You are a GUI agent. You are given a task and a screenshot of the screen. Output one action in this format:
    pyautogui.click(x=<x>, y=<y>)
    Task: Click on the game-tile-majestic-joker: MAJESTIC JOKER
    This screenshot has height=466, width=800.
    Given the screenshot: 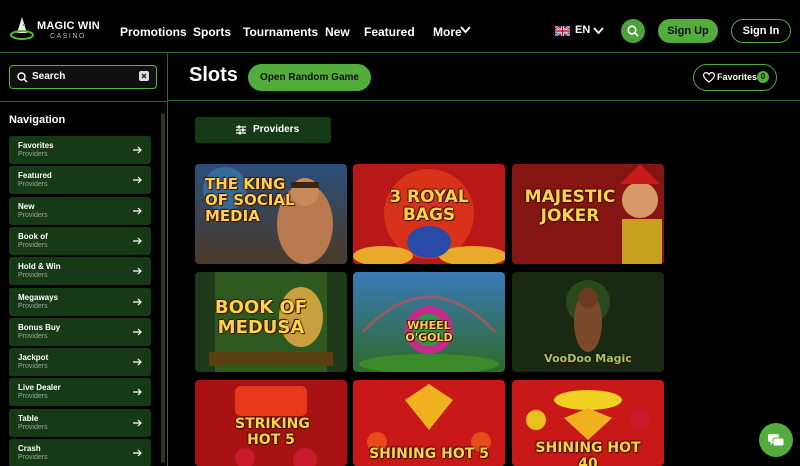 What is the action you would take?
    pyautogui.click(x=588, y=214)
    